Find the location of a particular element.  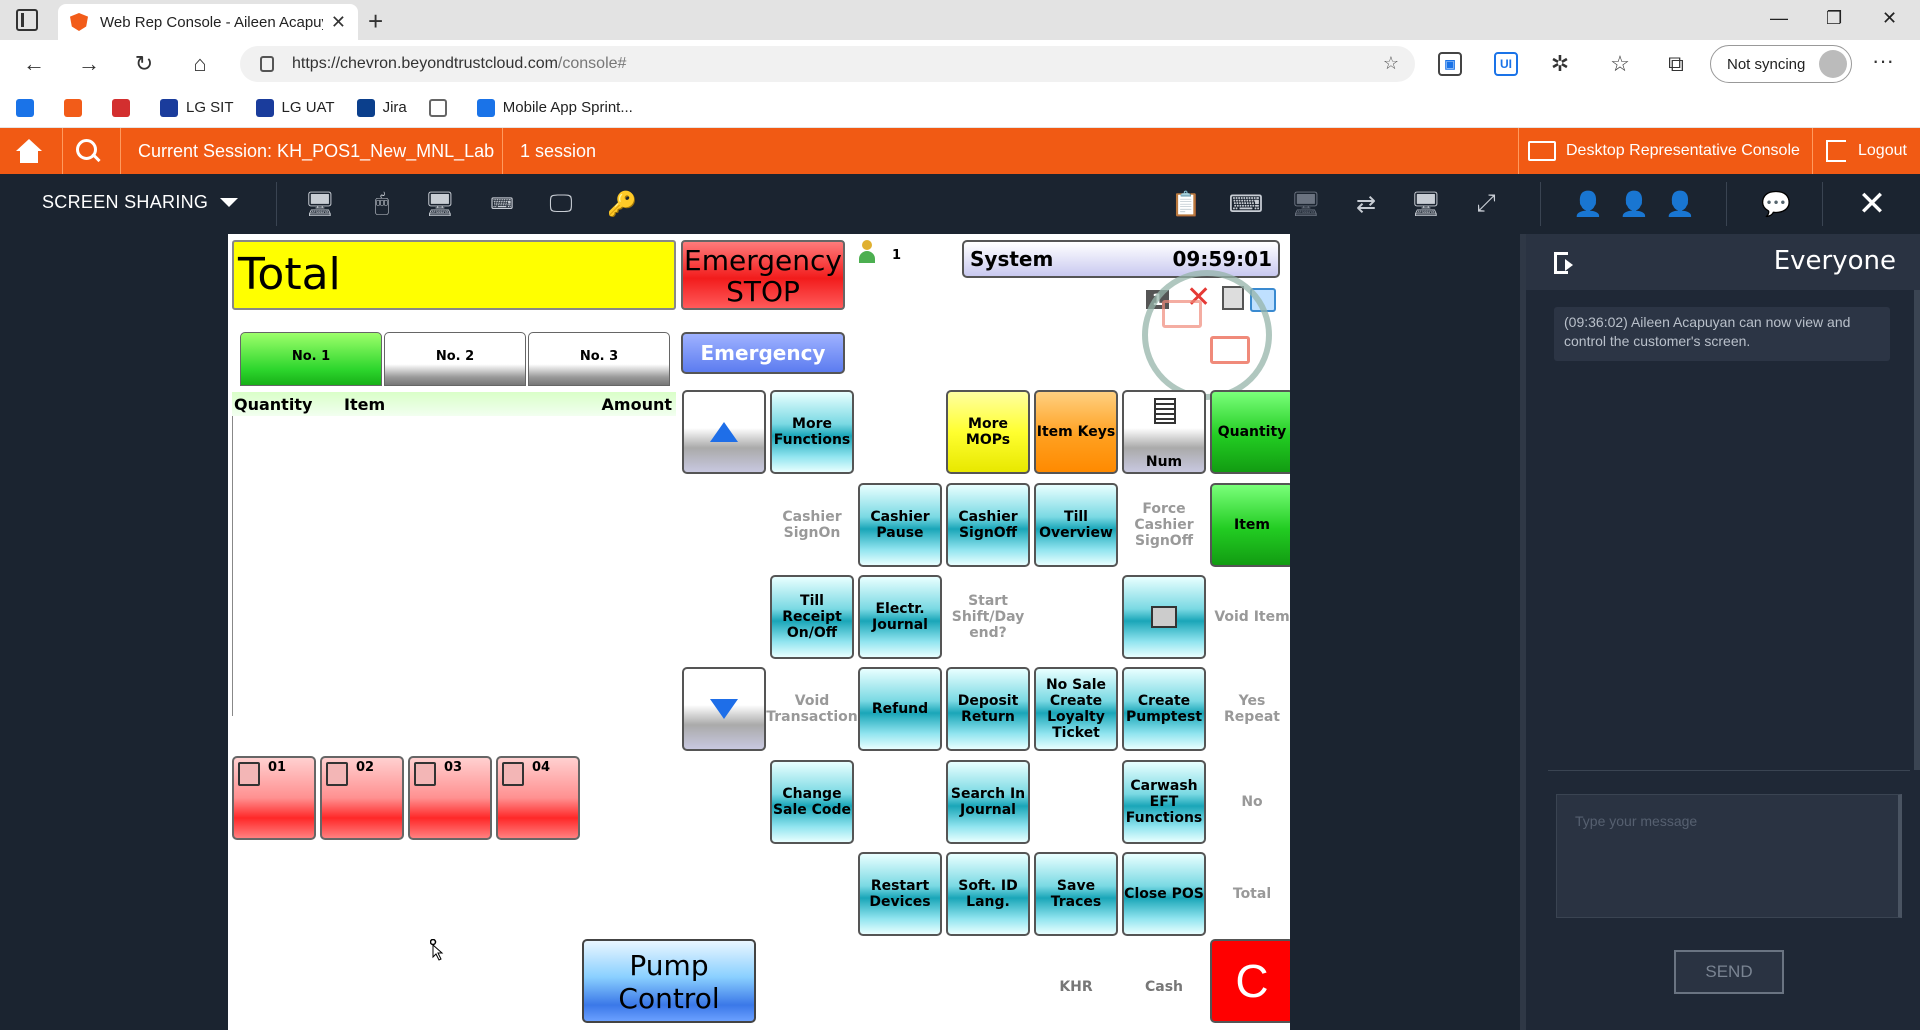

no-button: No is located at coordinates (1250, 802).